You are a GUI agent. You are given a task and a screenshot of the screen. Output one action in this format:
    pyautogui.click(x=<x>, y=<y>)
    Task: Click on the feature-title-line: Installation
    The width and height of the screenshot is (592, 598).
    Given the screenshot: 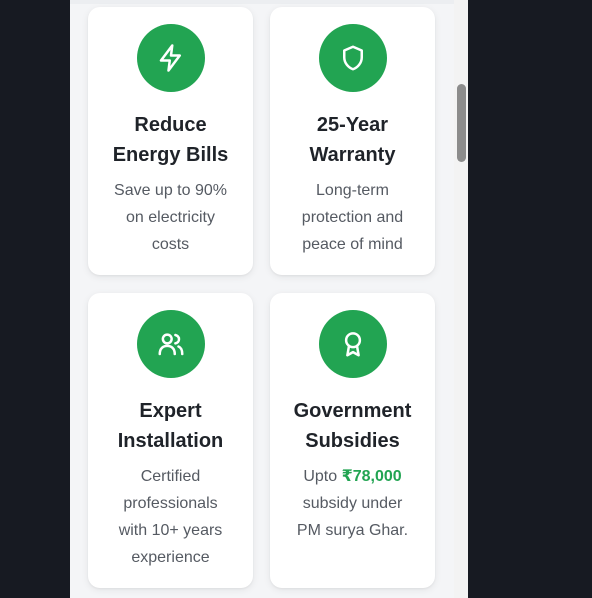 What is the action you would take?
    pyautogui.click(x=170, y=441)
    